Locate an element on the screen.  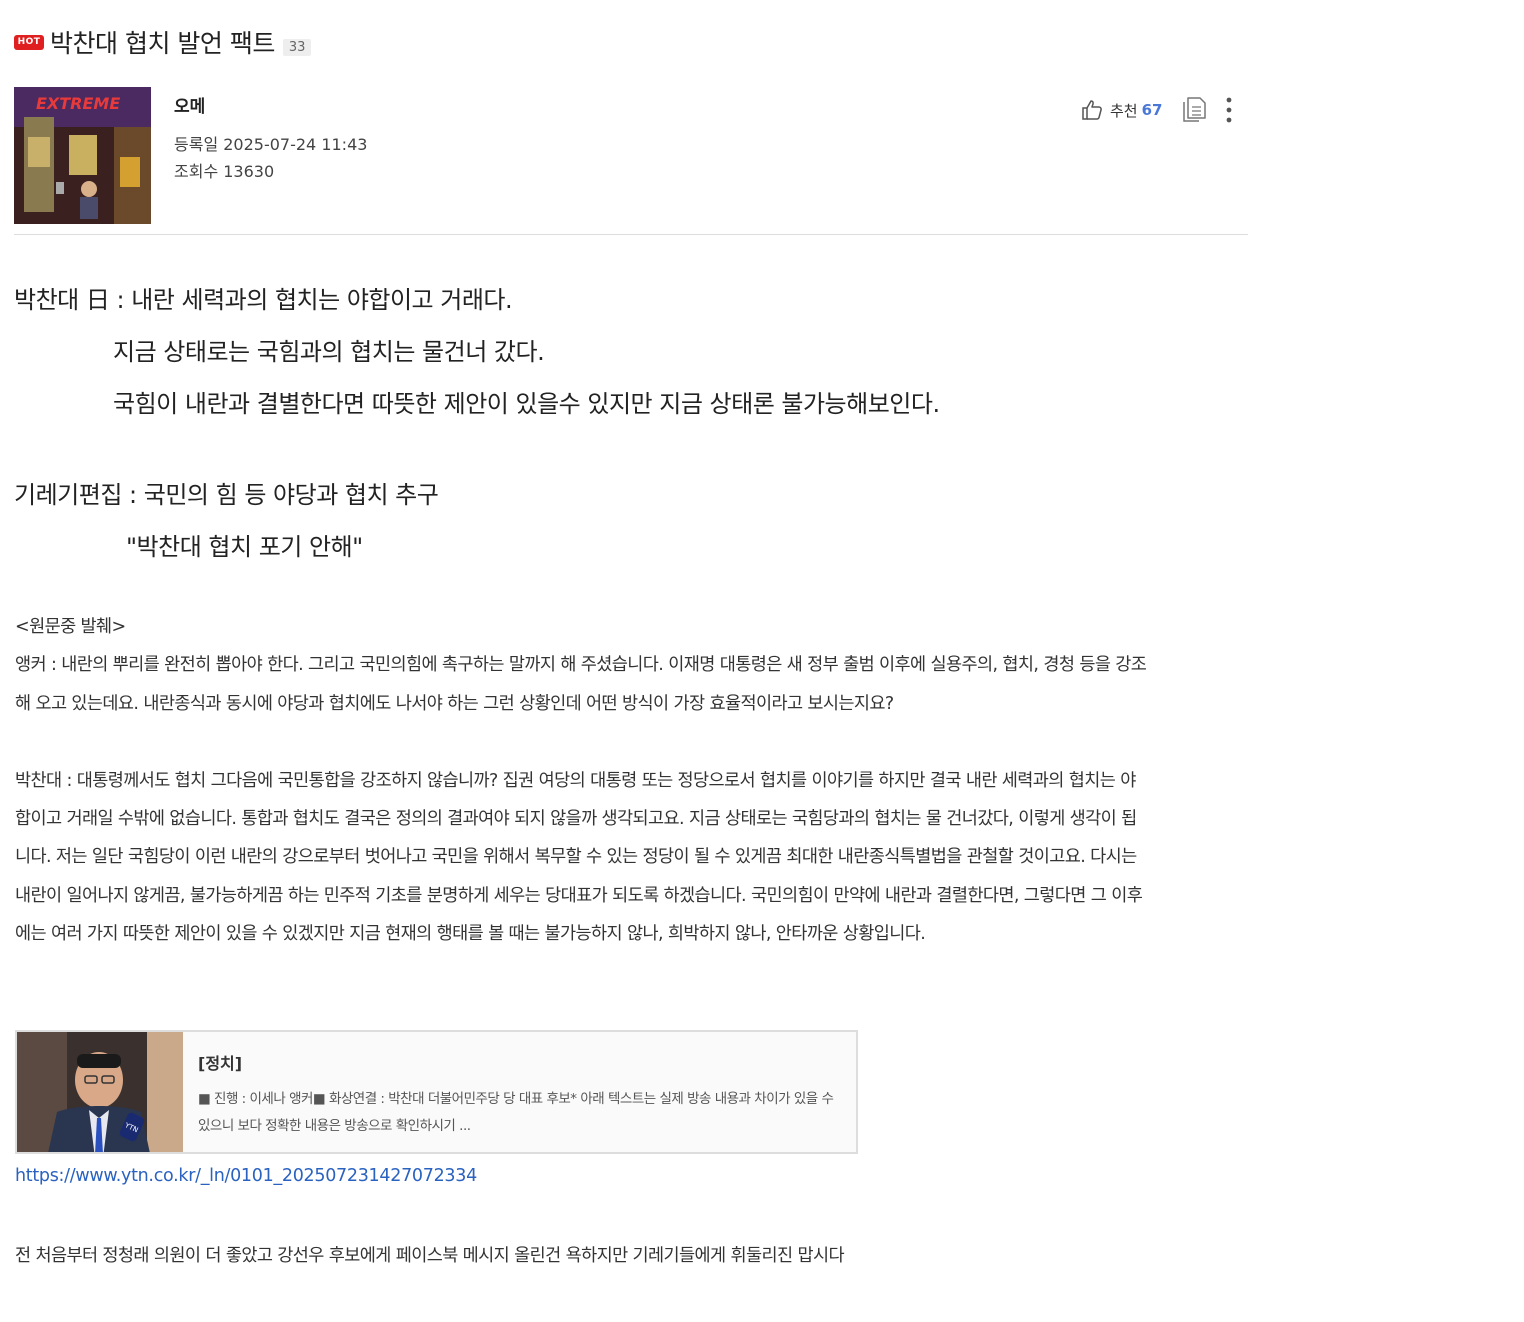
svg-text: EXTREME is located at coordinates (78, 103).